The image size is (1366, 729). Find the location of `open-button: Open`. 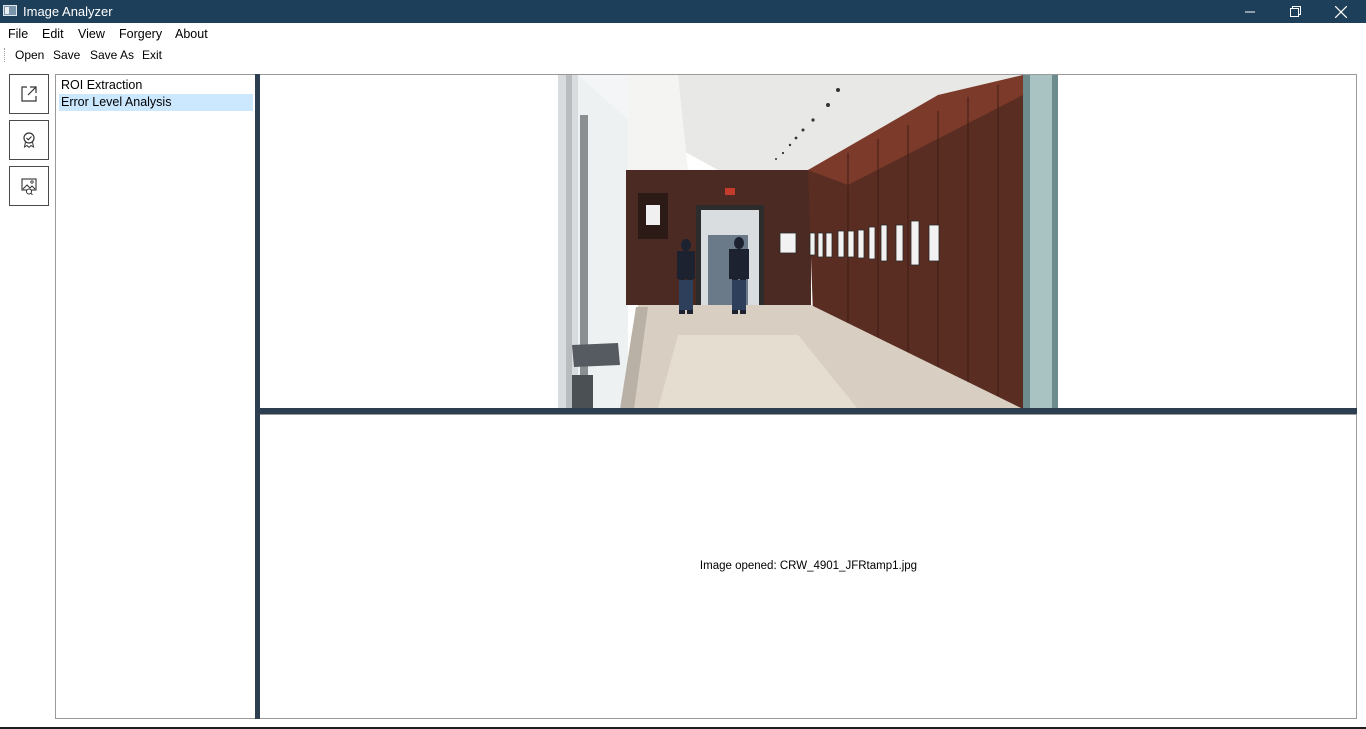

open-button: Open is located at coordinates (29, 55).